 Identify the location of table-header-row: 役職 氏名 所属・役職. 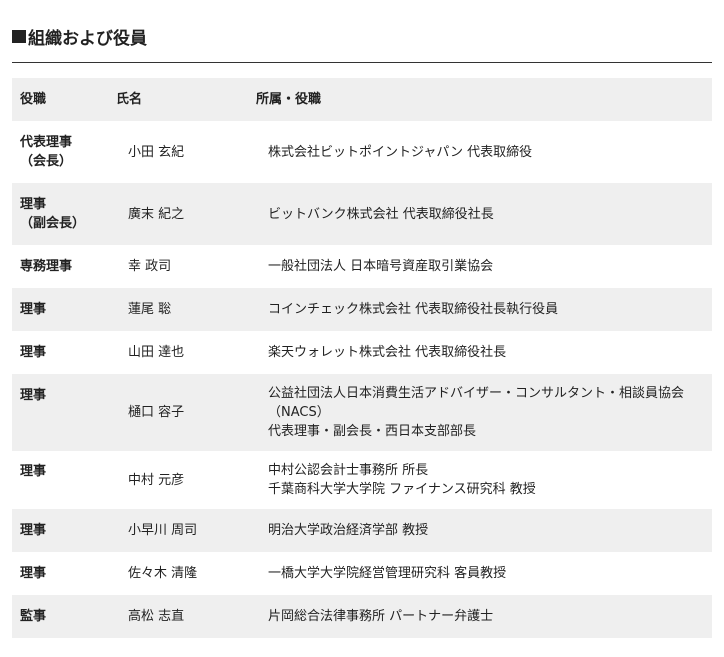
(362, 99).